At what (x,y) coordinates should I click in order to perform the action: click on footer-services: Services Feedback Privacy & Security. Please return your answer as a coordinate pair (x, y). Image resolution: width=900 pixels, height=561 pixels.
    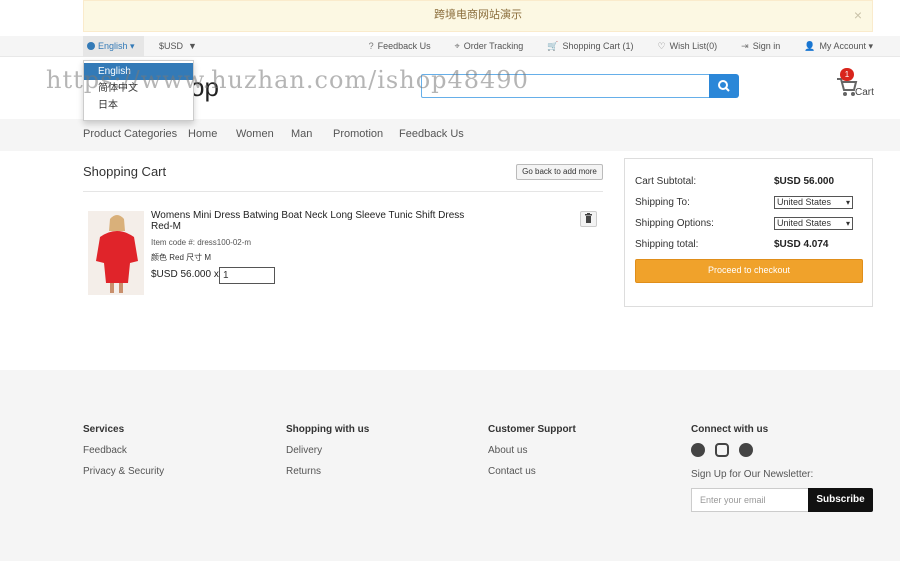
    Looking at the image, I should click on (123, 455).